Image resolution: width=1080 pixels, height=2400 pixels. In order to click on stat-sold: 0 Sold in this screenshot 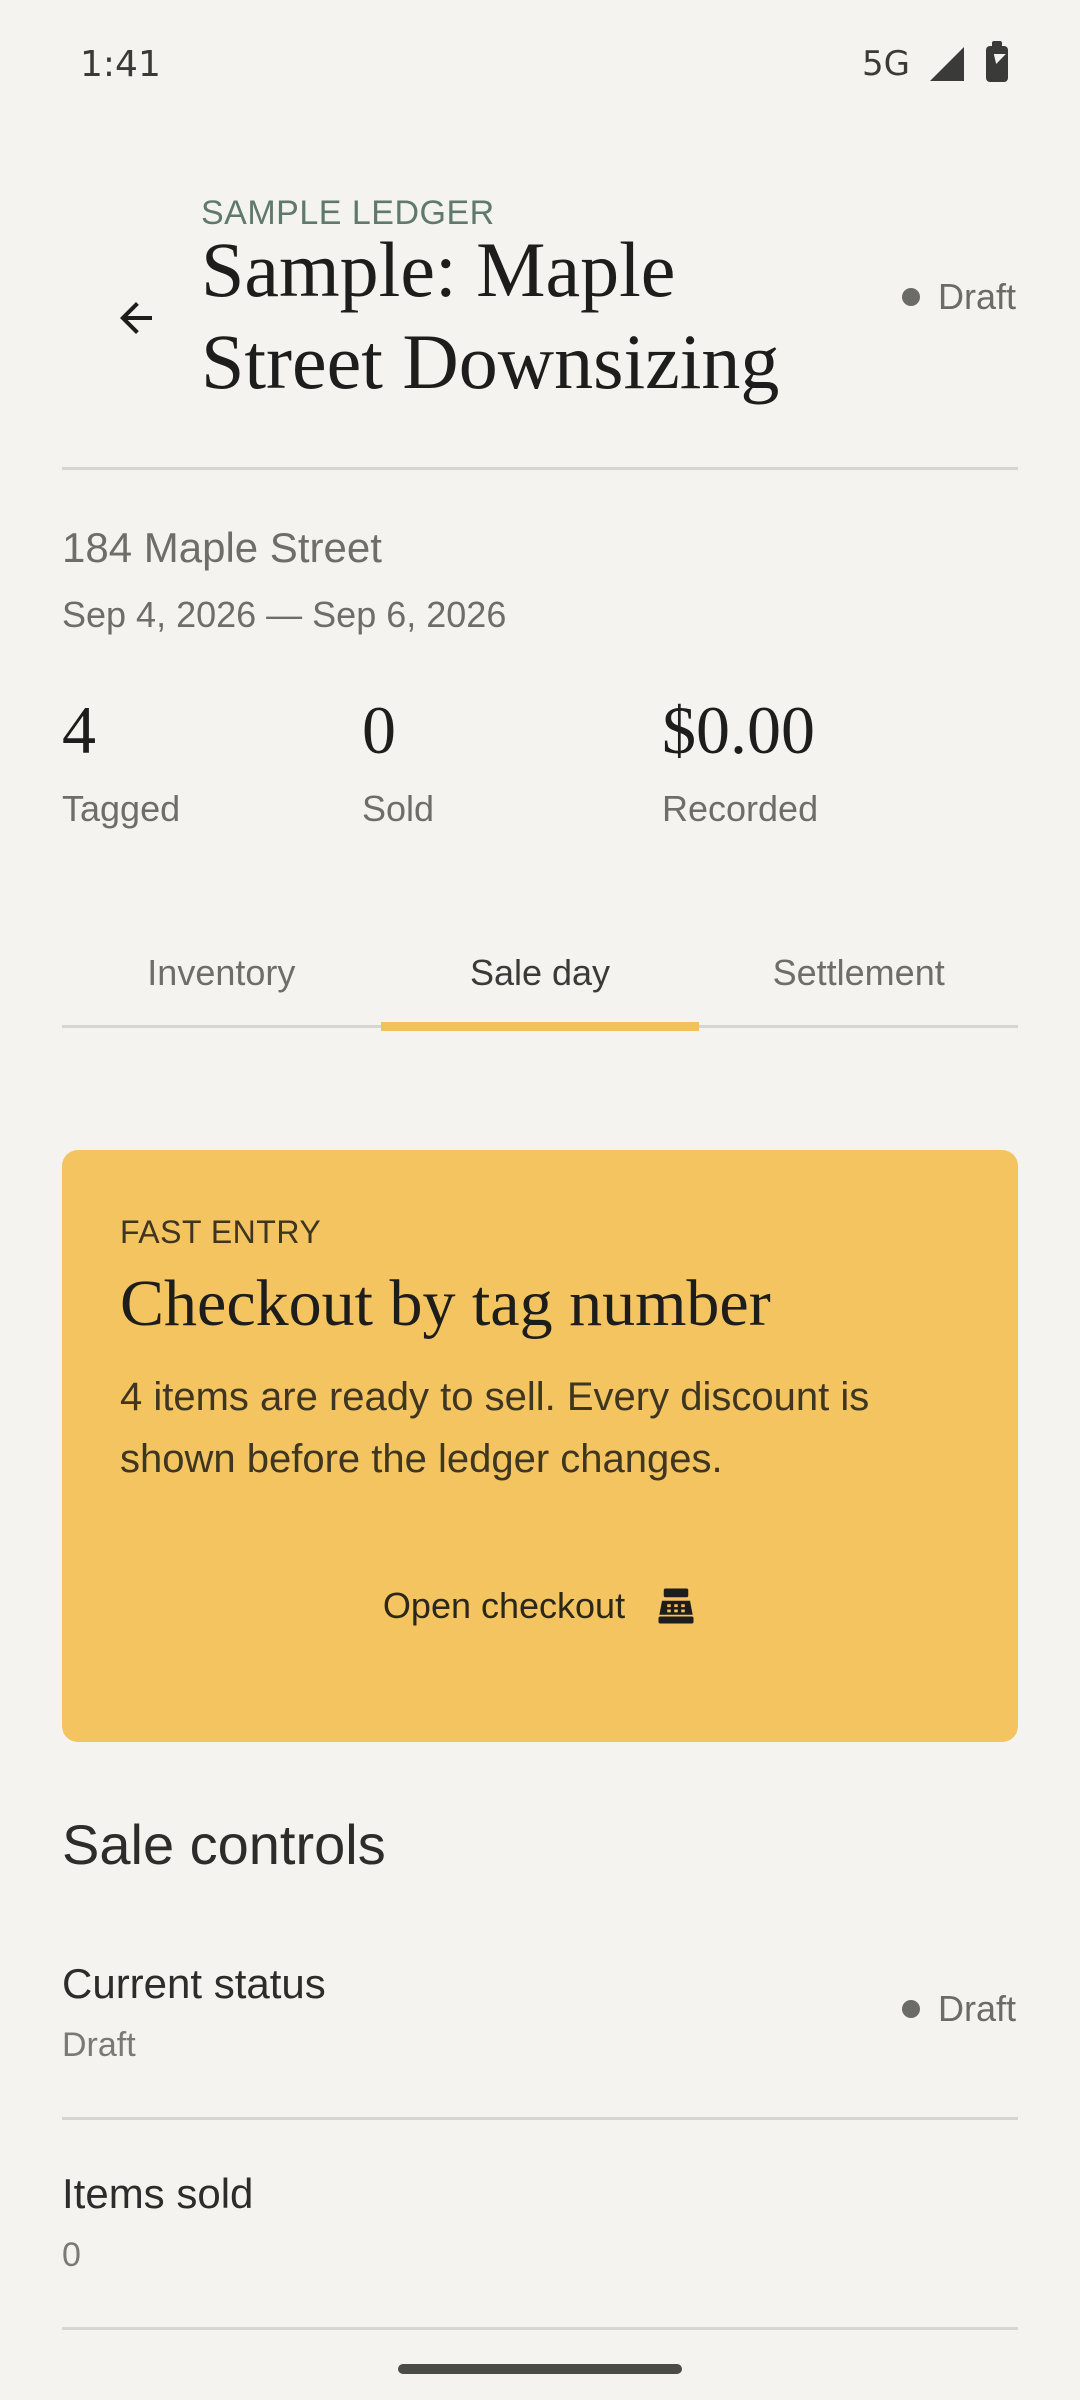, I will do `click(398, 760)`.